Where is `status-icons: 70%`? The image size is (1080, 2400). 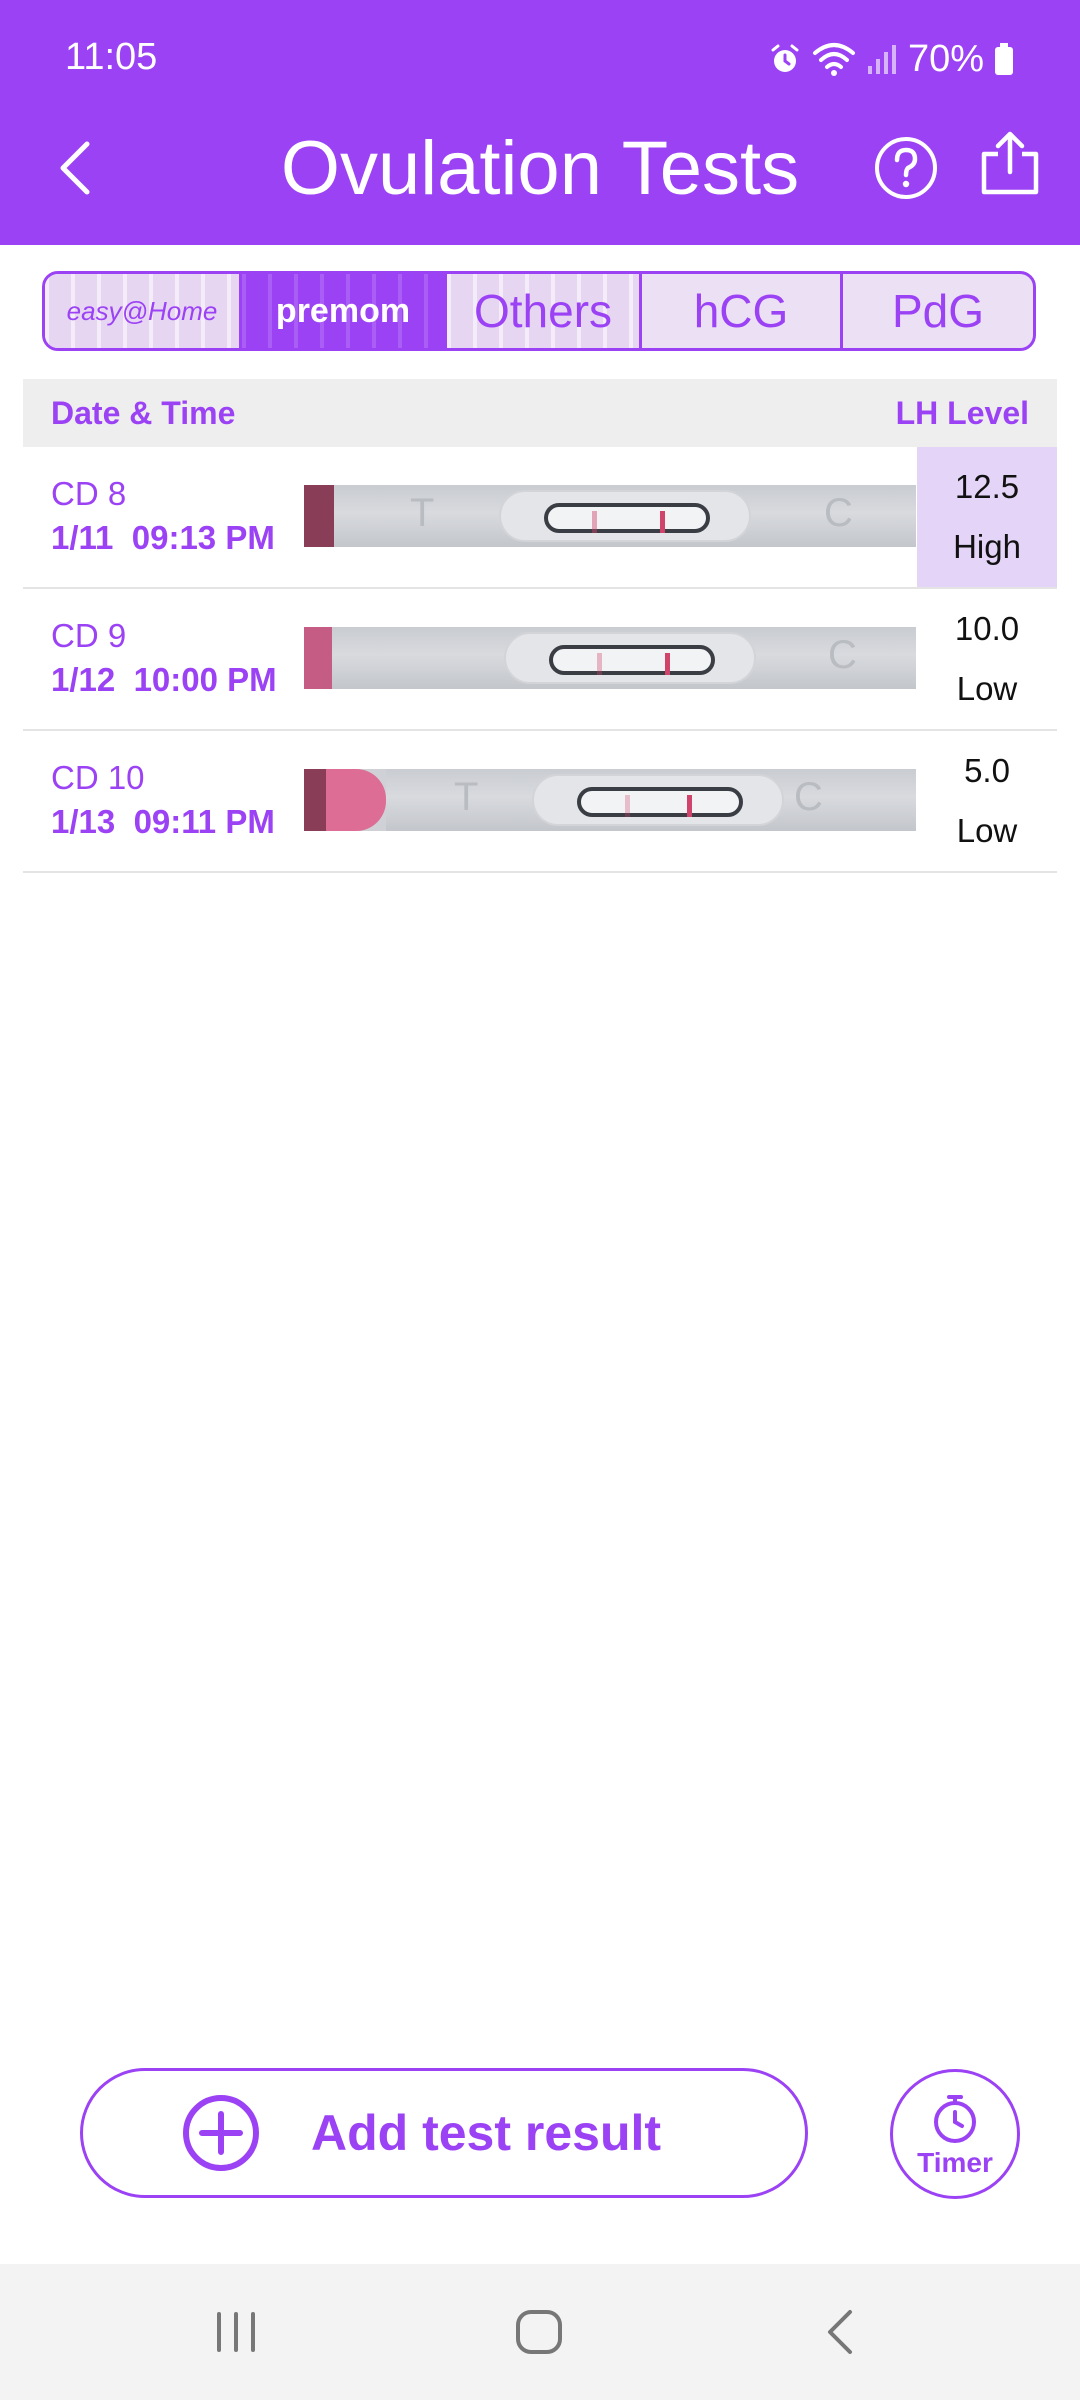 status-icons: 70% is located at coordinates (891, 59).